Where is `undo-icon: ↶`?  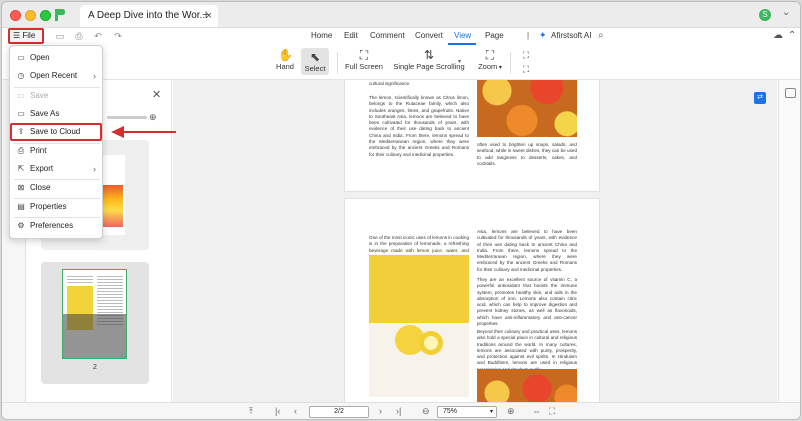
undo-icon: ↶ is located at coordinates (98, 36).